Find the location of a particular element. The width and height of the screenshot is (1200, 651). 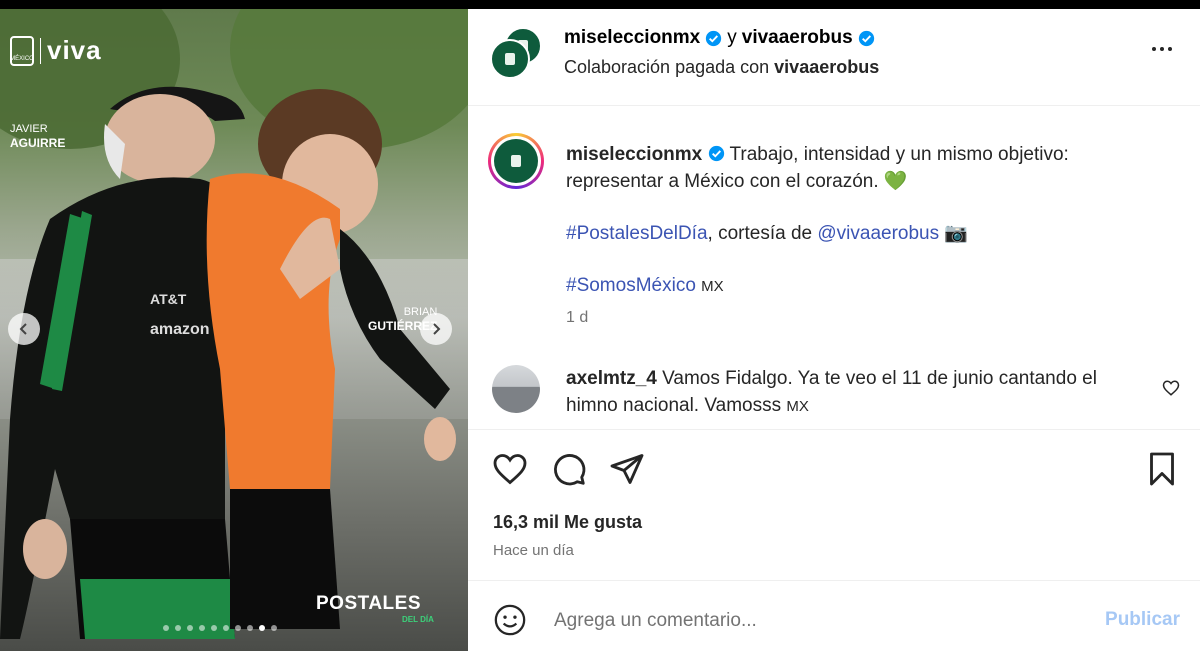

paid-partnership-prefix: Colaboración pagada con is located at coordinates (667, 67).